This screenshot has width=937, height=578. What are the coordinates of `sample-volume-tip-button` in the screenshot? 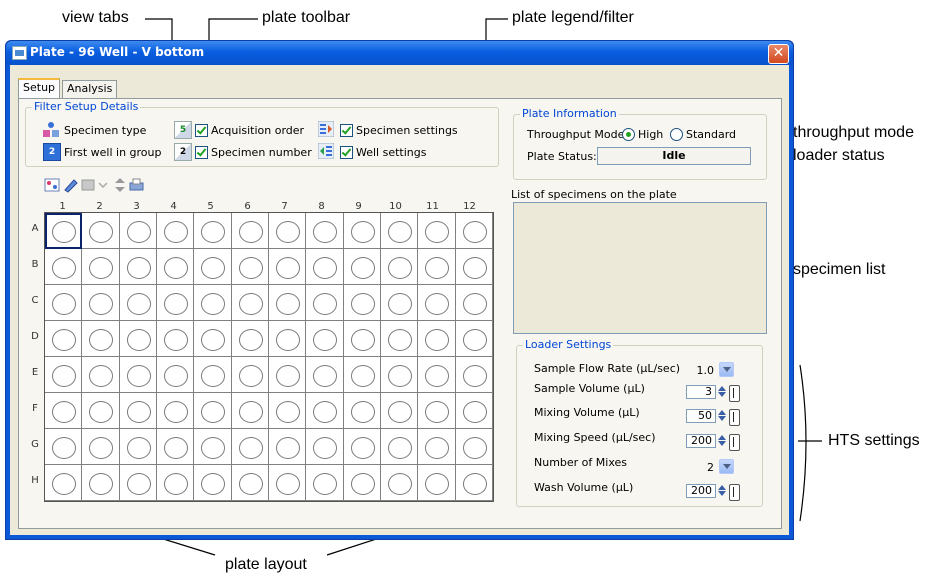 It's located at (734, 393).